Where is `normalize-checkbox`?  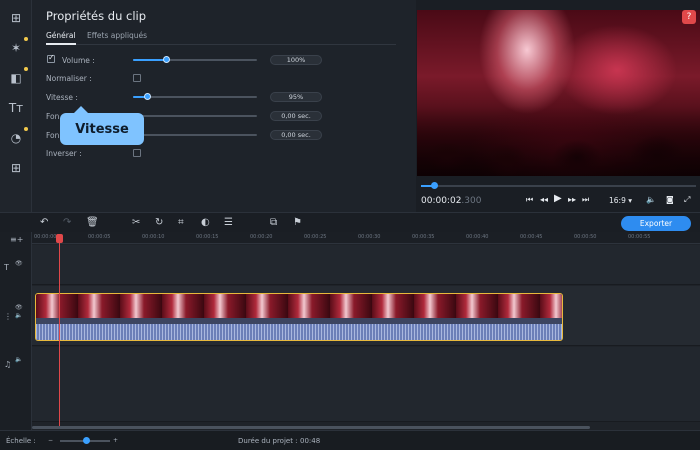 normalize-checkbox is located at coordinates (137, 78).